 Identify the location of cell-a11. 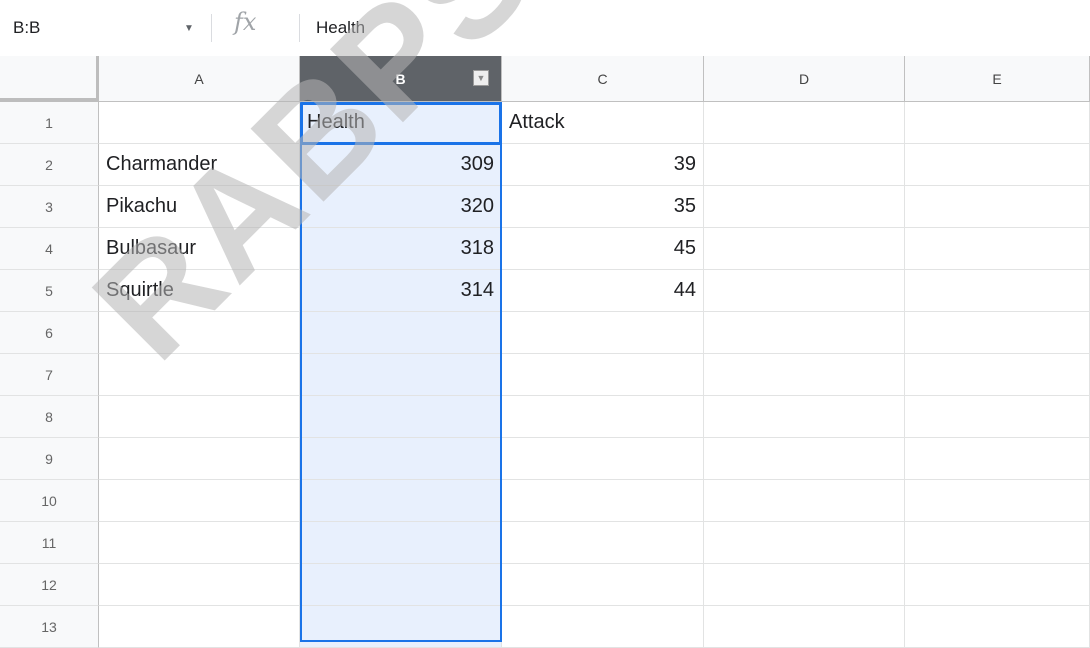
(199, 543).